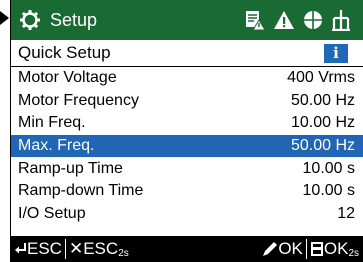 This screenshot has width=363, height=262. I want to click on list-item-motor-frequency: Motor Frequency 50.00 Hz, so click(187, 101).